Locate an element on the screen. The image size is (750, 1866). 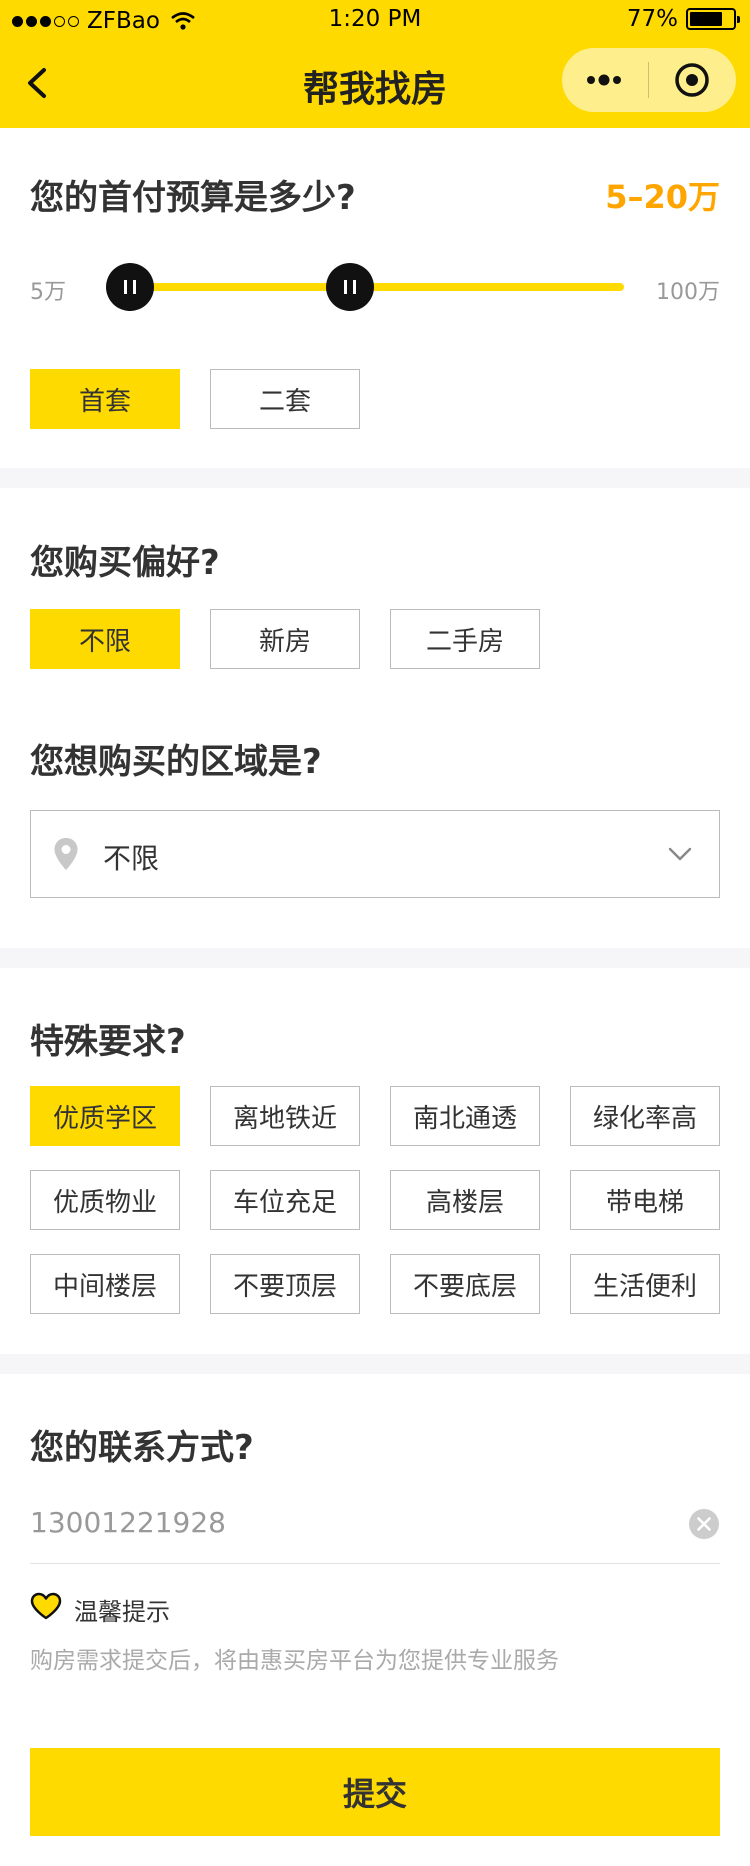
status-bar: ZFBao 1:20 PM 77% is located at coordinates (375, 20).